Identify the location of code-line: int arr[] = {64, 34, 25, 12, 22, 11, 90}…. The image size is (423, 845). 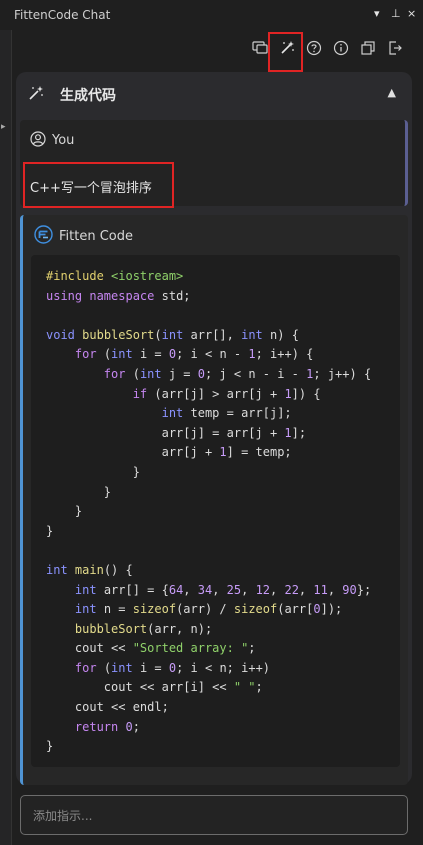
(223, 589).